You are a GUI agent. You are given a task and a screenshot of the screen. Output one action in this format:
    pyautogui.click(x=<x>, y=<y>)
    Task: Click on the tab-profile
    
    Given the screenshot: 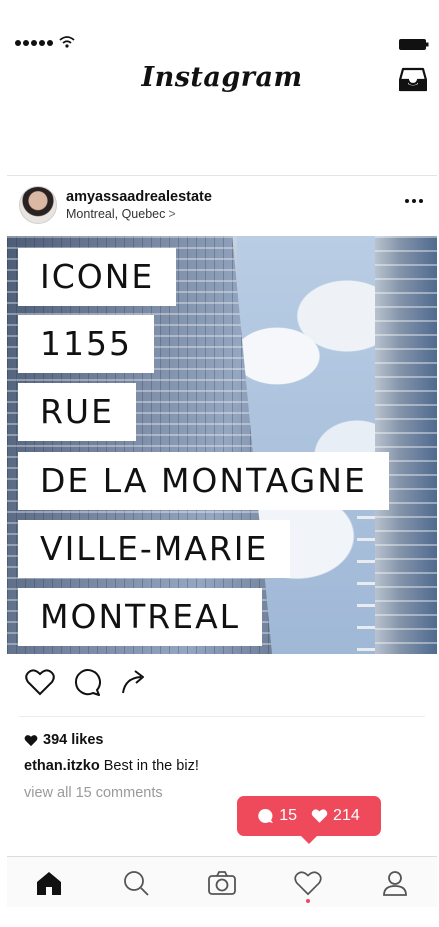 What is the action you would take?
    pyautogui.click(x=395, y=883)
    